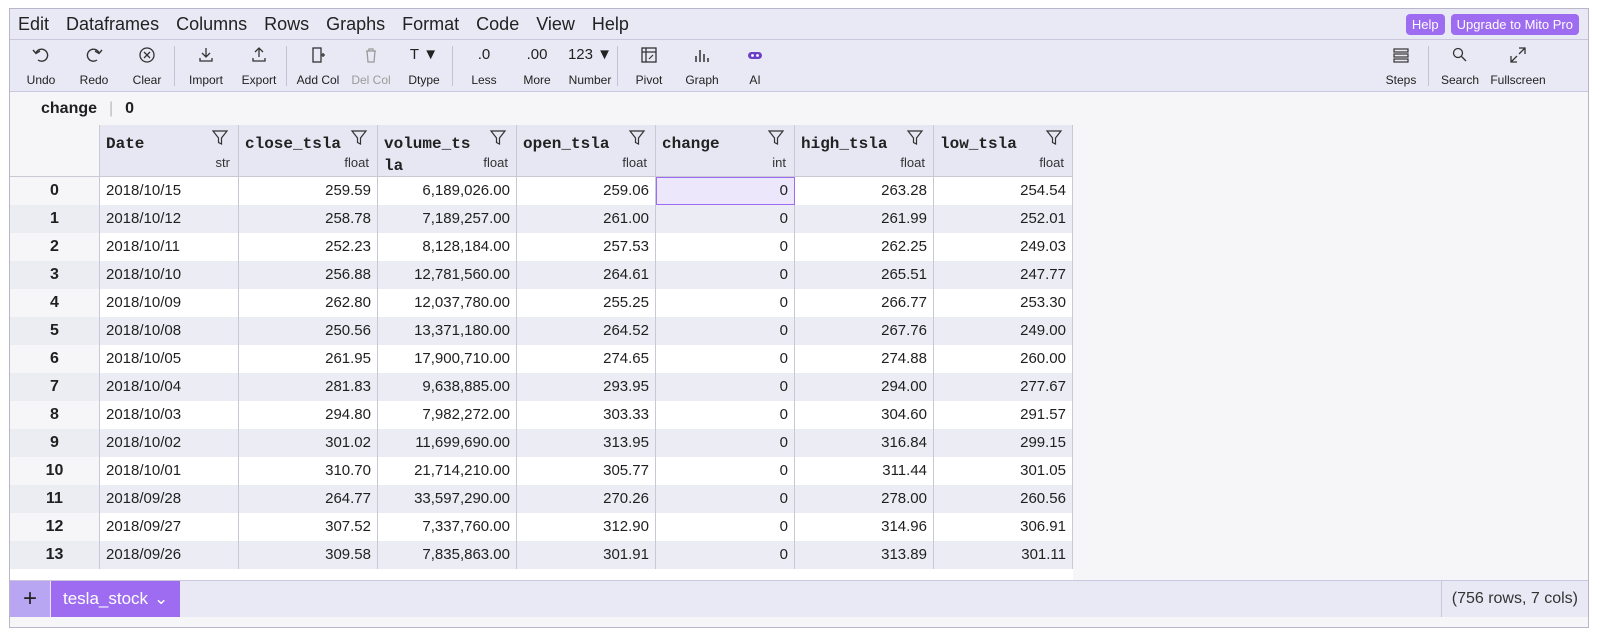  I want to click on table-cell: 9,638,885.00, so click(447, 387).